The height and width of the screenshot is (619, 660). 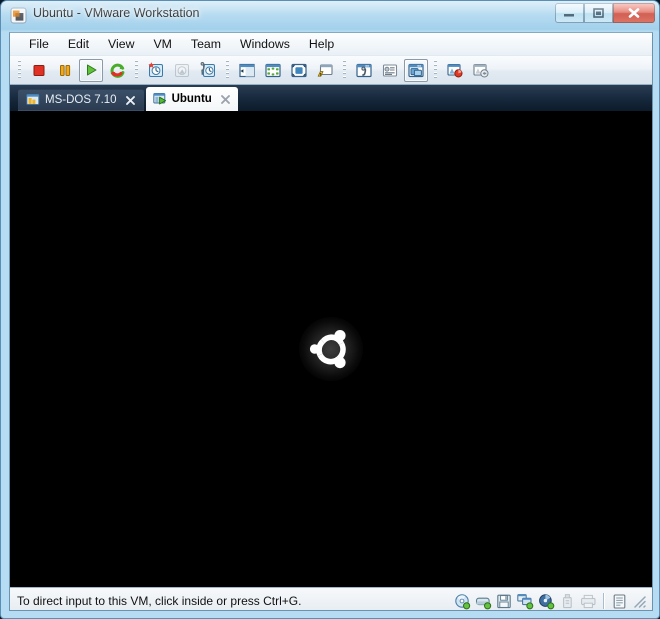 What do you see at coordinates (159, 99) in the screenshot?
I see `vm-running-icon` at bounding box center [159, 99].